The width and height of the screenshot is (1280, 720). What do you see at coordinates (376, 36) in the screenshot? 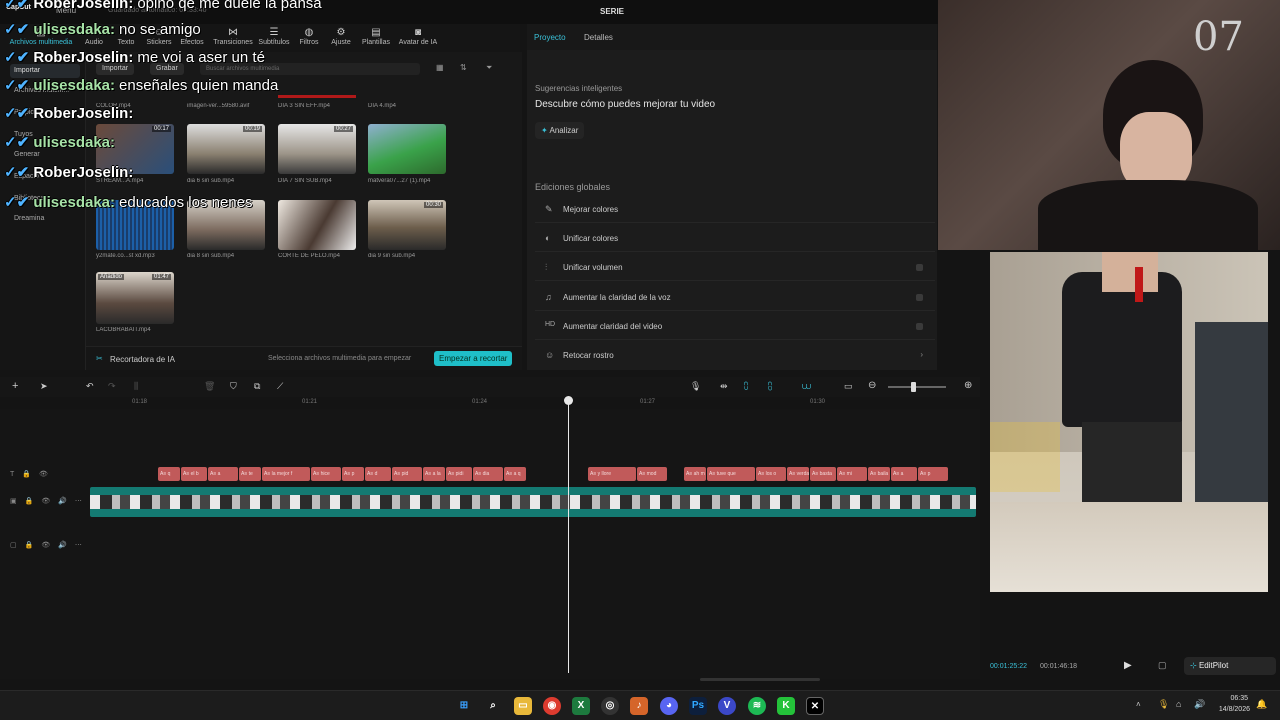
I see `tool-templates: ▤ Plantillas` at bounding box center [376, 36].